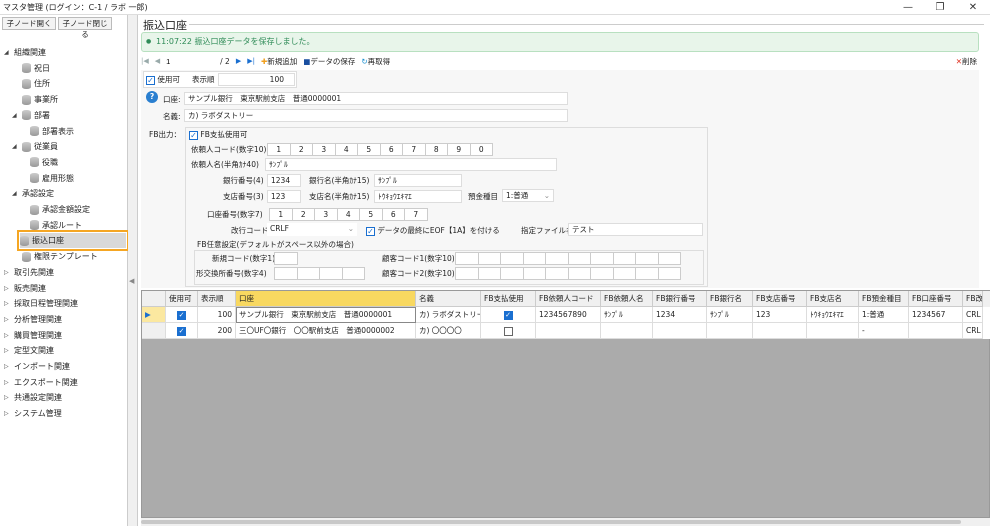 The width and height of the screenshot is (990, 526). What do you see at coordinates (884, 299) in the screenshot?
I see `column-header: FB預金種目` at bounding box center [884, 299].